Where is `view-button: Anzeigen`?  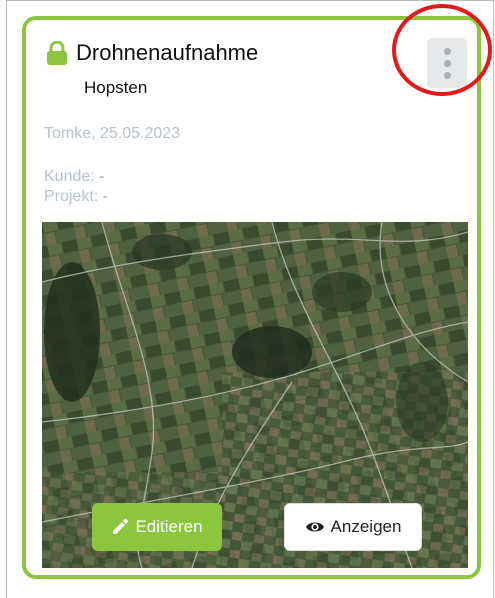 view-button: Anzeigen is located at coordinates (353, 527).